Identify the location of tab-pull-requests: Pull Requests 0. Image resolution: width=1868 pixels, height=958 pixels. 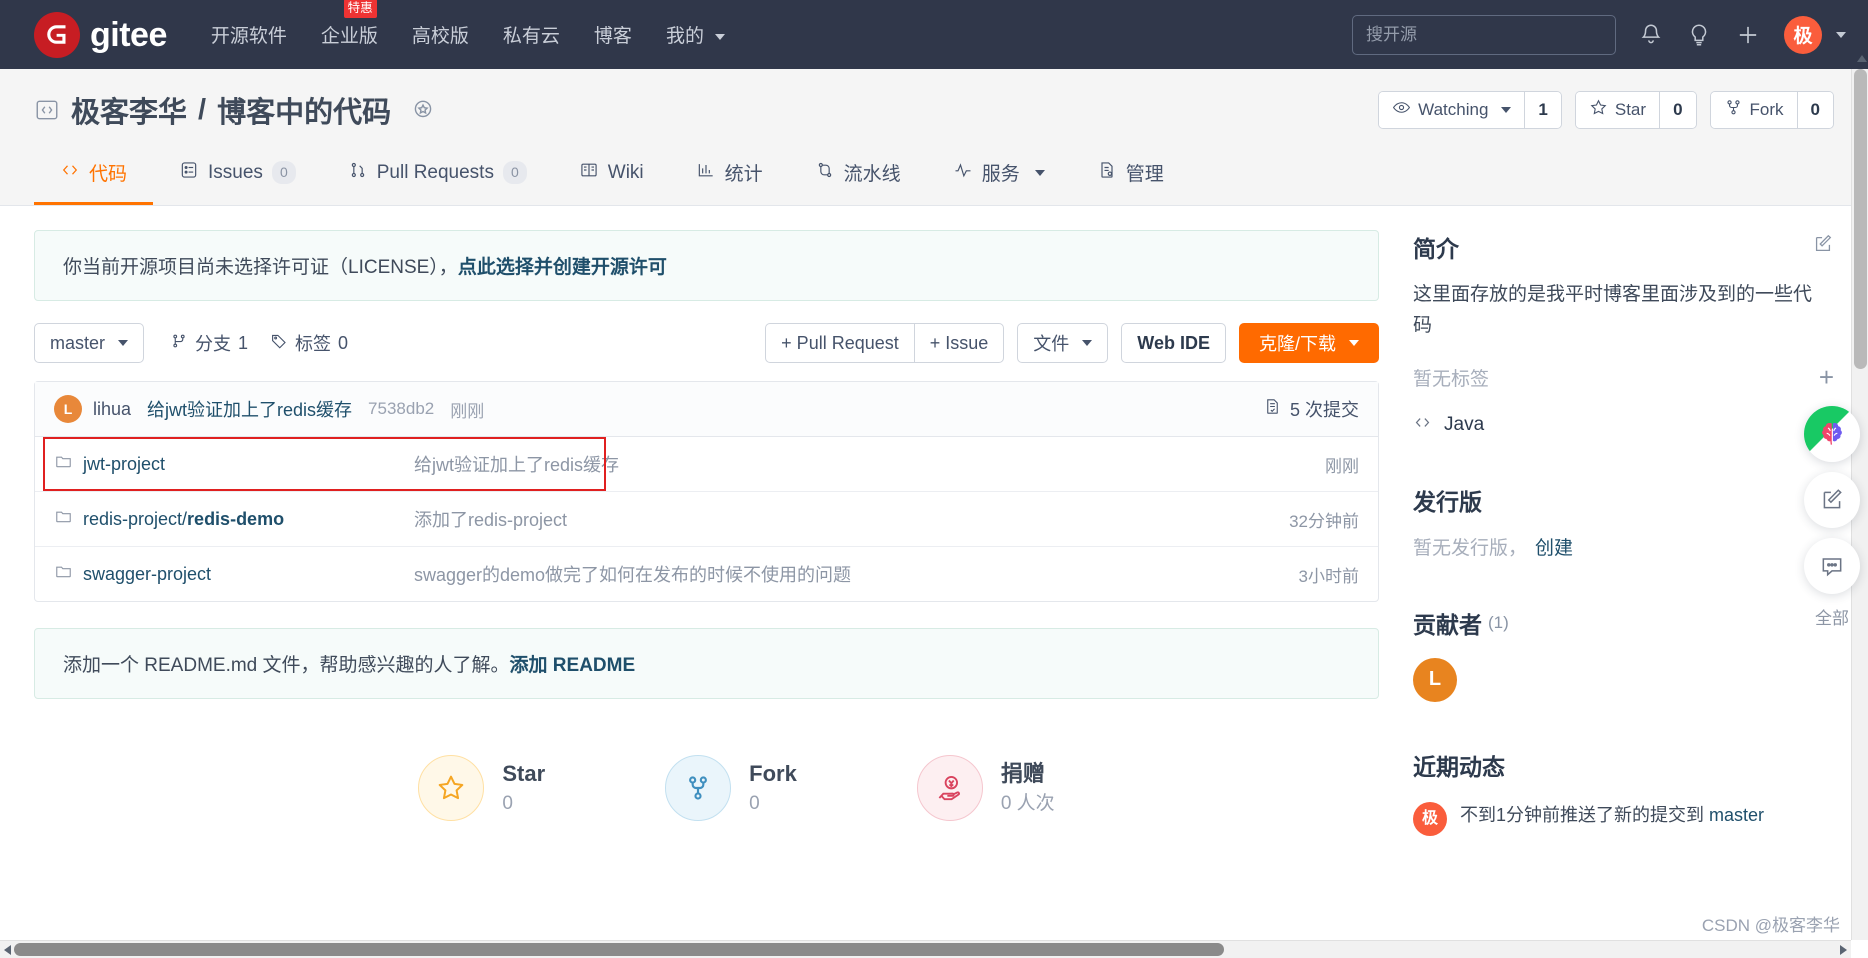
(437, 175).